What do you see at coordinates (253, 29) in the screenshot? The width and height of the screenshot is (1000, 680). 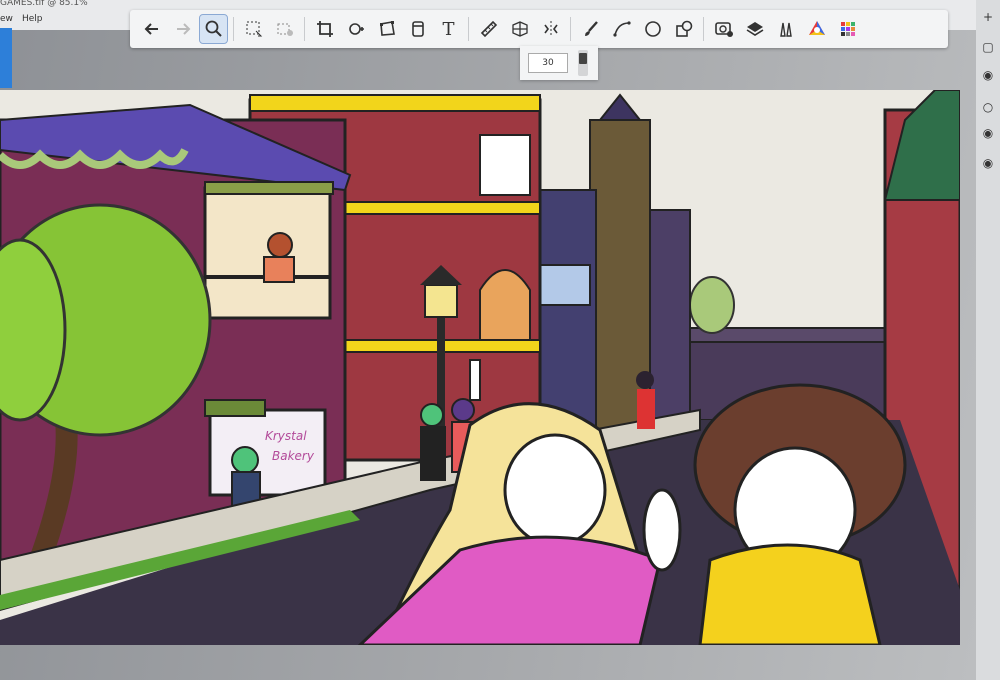 I see `select-rect-icon` at bounding box center [253, 29].